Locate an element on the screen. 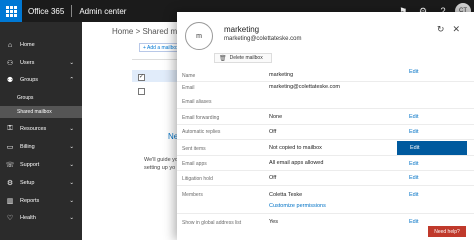  field-value-sent-items: Not copied to mailbox is located at coordinates (295, 148).